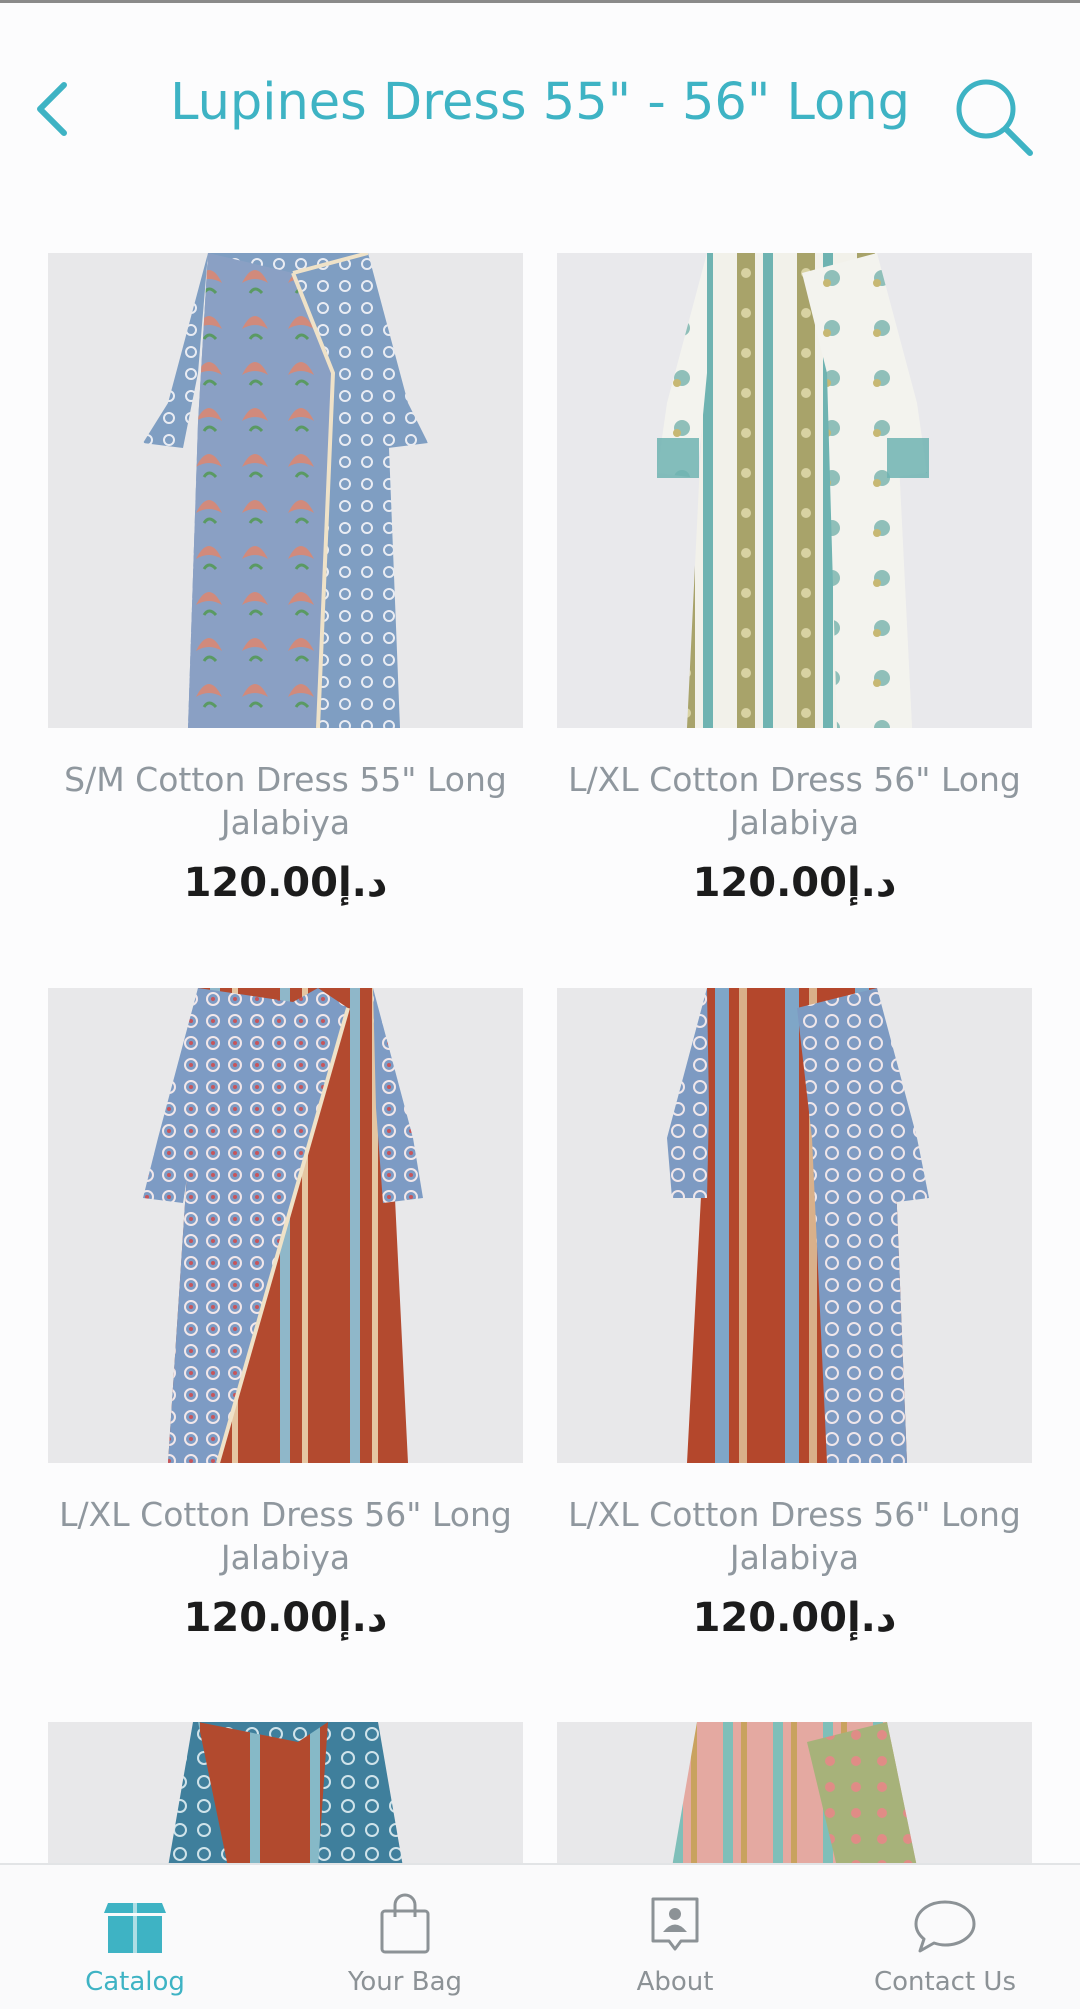  I want to click on tab-your-bag: Your Bag, so click(405, 1937).